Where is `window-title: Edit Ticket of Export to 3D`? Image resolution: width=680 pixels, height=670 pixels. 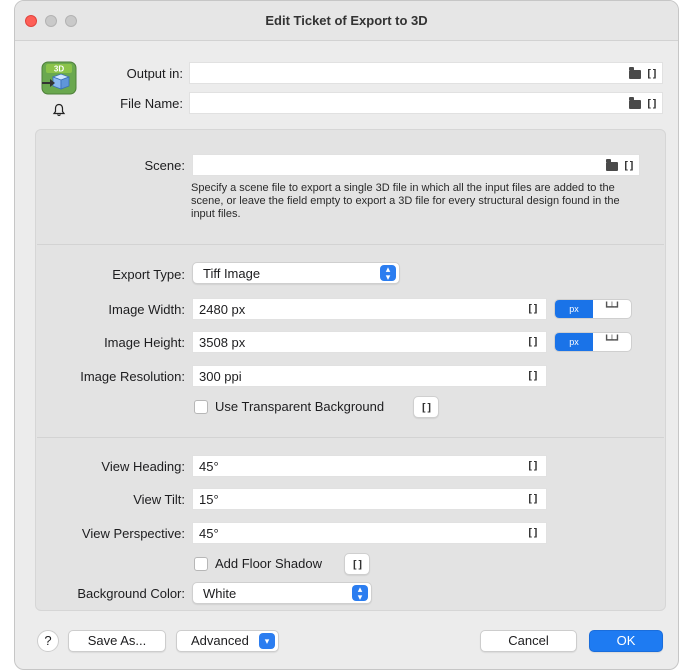 window-title: Edit Ticket of Export to 3D is located at coordinates (346, 20).